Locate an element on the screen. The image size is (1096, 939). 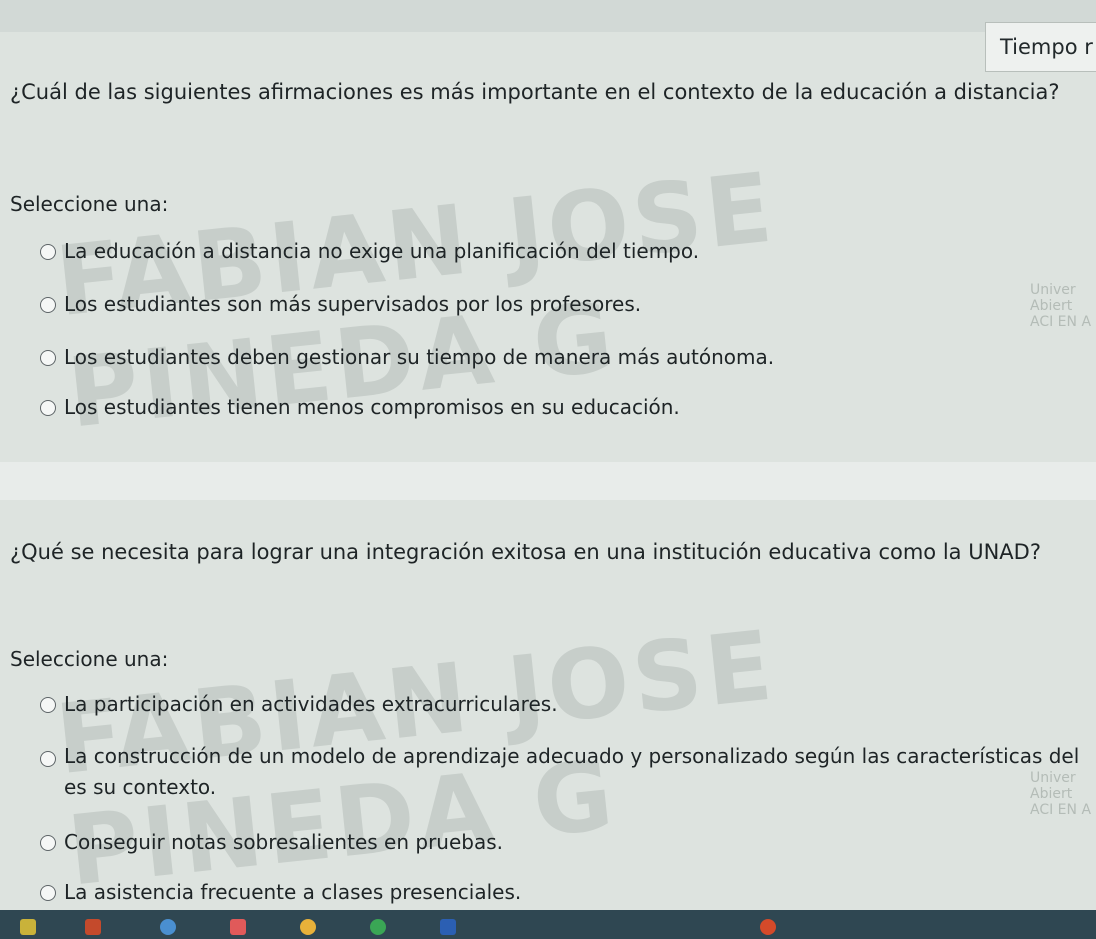
word-icon is located at coordinates (448, 927).